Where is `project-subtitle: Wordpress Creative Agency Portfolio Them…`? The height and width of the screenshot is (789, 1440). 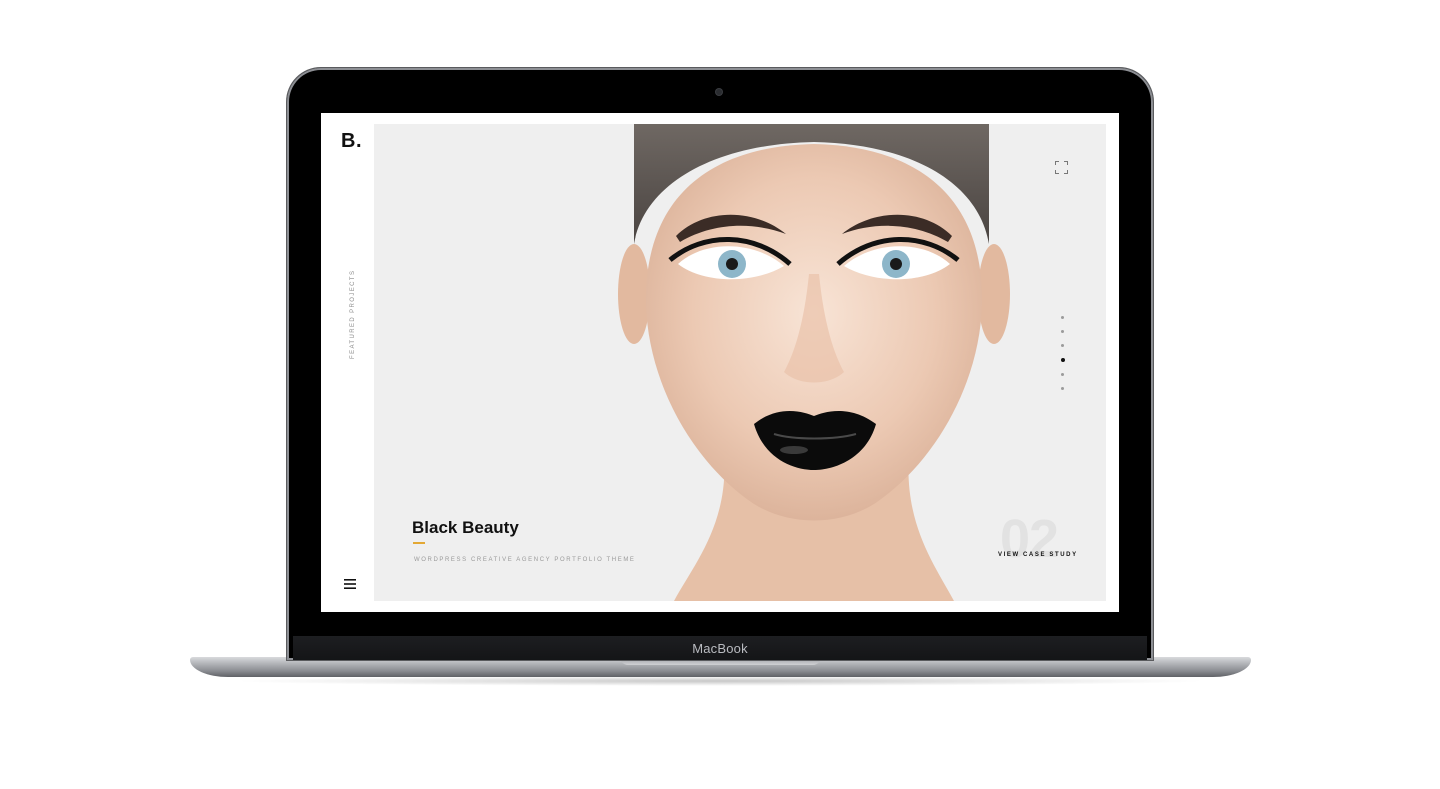
project-subtitle: Wordpress Creative Agency Portfolio Them… is located at coordinates (525, 560).